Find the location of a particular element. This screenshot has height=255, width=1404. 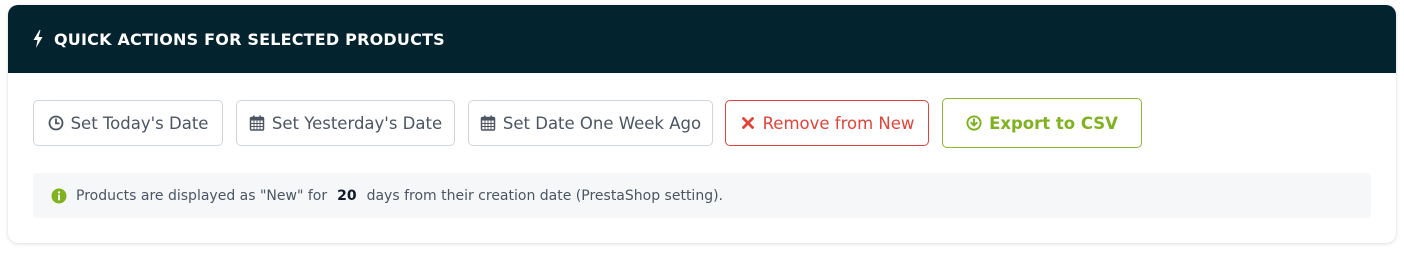

export-csv-label: Export to CSV is located at coordinates (1053, 123).